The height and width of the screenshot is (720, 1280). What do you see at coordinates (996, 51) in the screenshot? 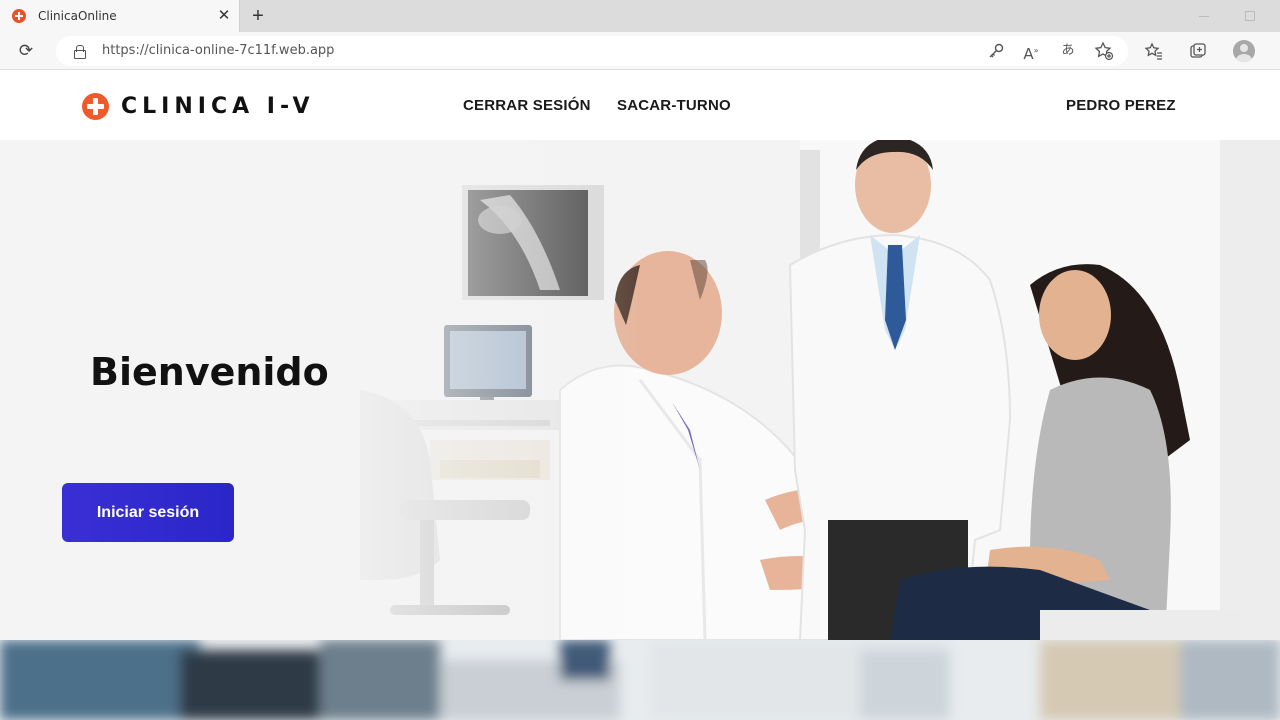
I see `key-icon` at bounding box center [996, 51].